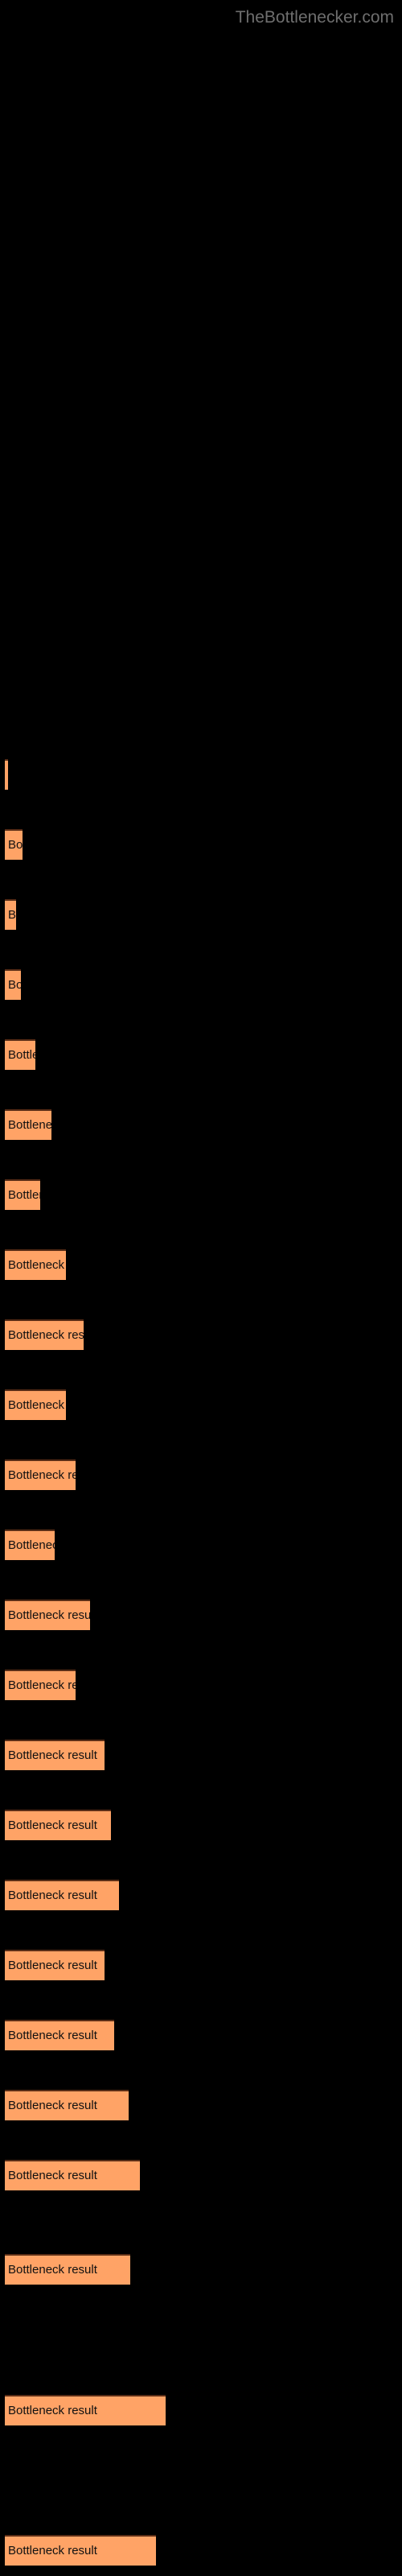 This screenshot has height=2576, width=402. I want to click on bar-14: Bottleneck result, so click(40, 1685).